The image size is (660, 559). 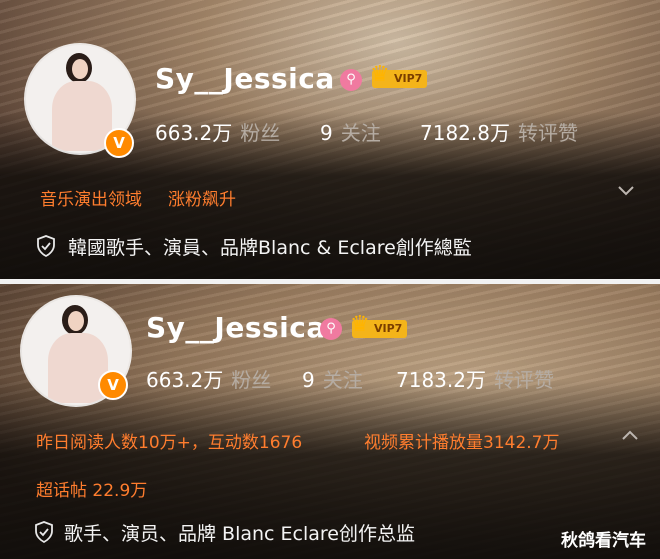 I want to click on stat-reposts-likes: 7182.8万 转评赞, so click(x=499, y=131).